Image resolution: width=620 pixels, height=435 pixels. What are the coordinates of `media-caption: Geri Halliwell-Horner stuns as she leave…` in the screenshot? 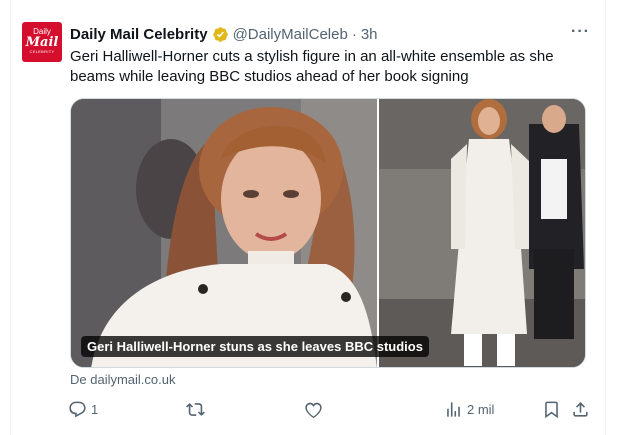 It's located at (255, 346).